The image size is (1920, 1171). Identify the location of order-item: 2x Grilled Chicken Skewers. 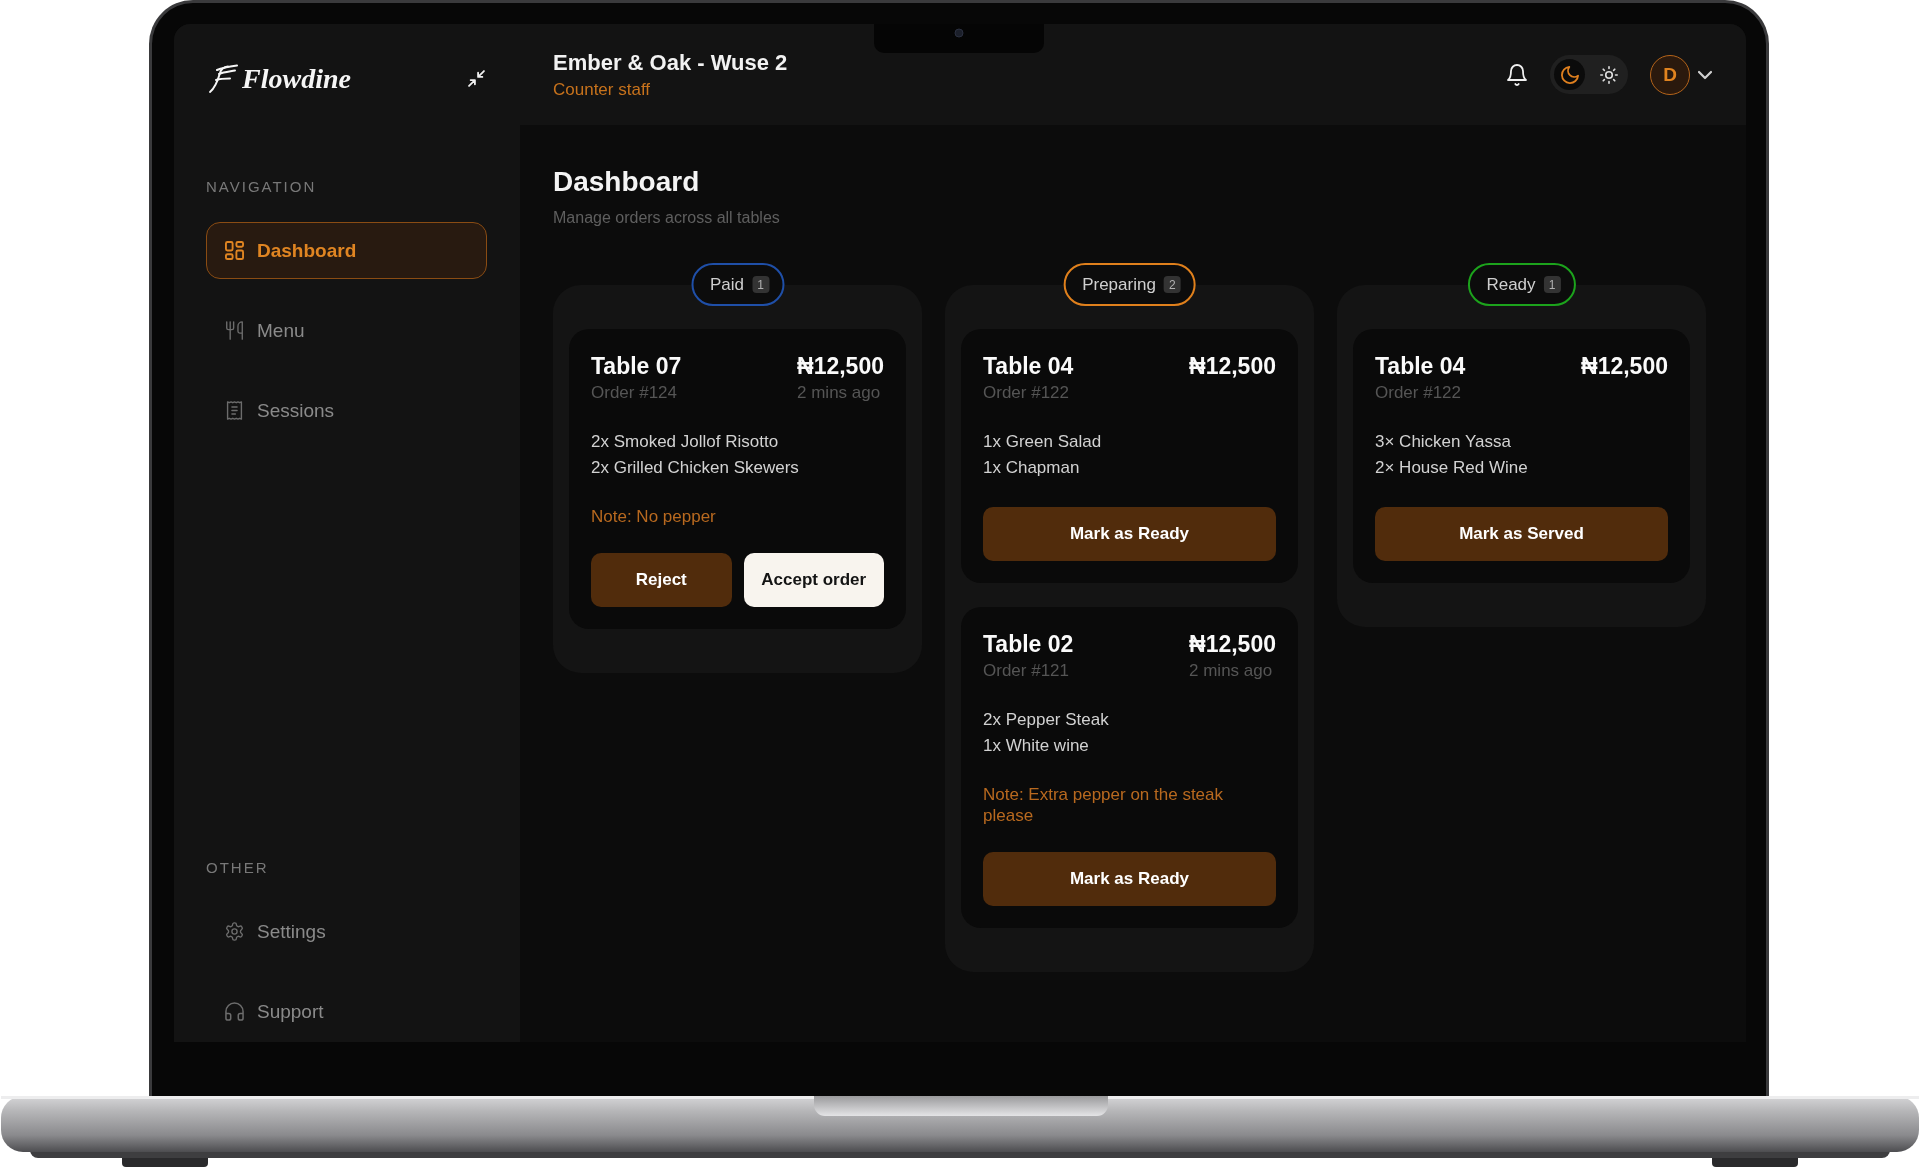
(695, 468).